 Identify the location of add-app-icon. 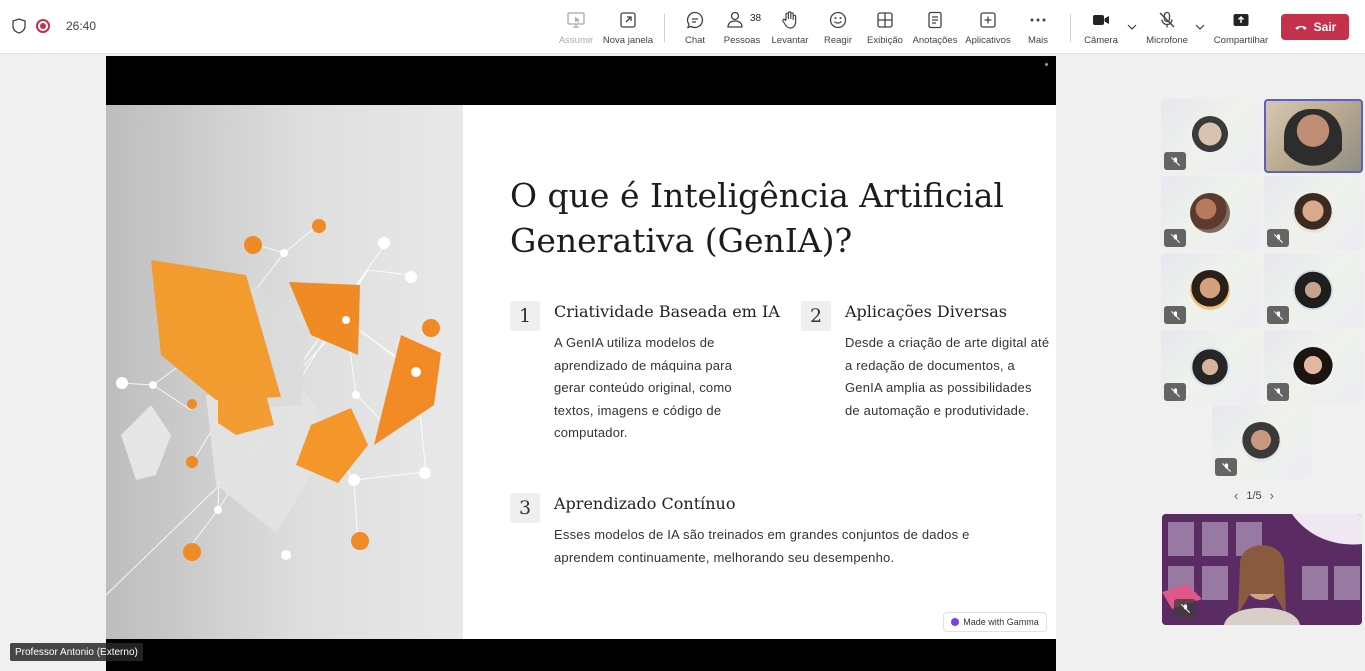
(988, 20).